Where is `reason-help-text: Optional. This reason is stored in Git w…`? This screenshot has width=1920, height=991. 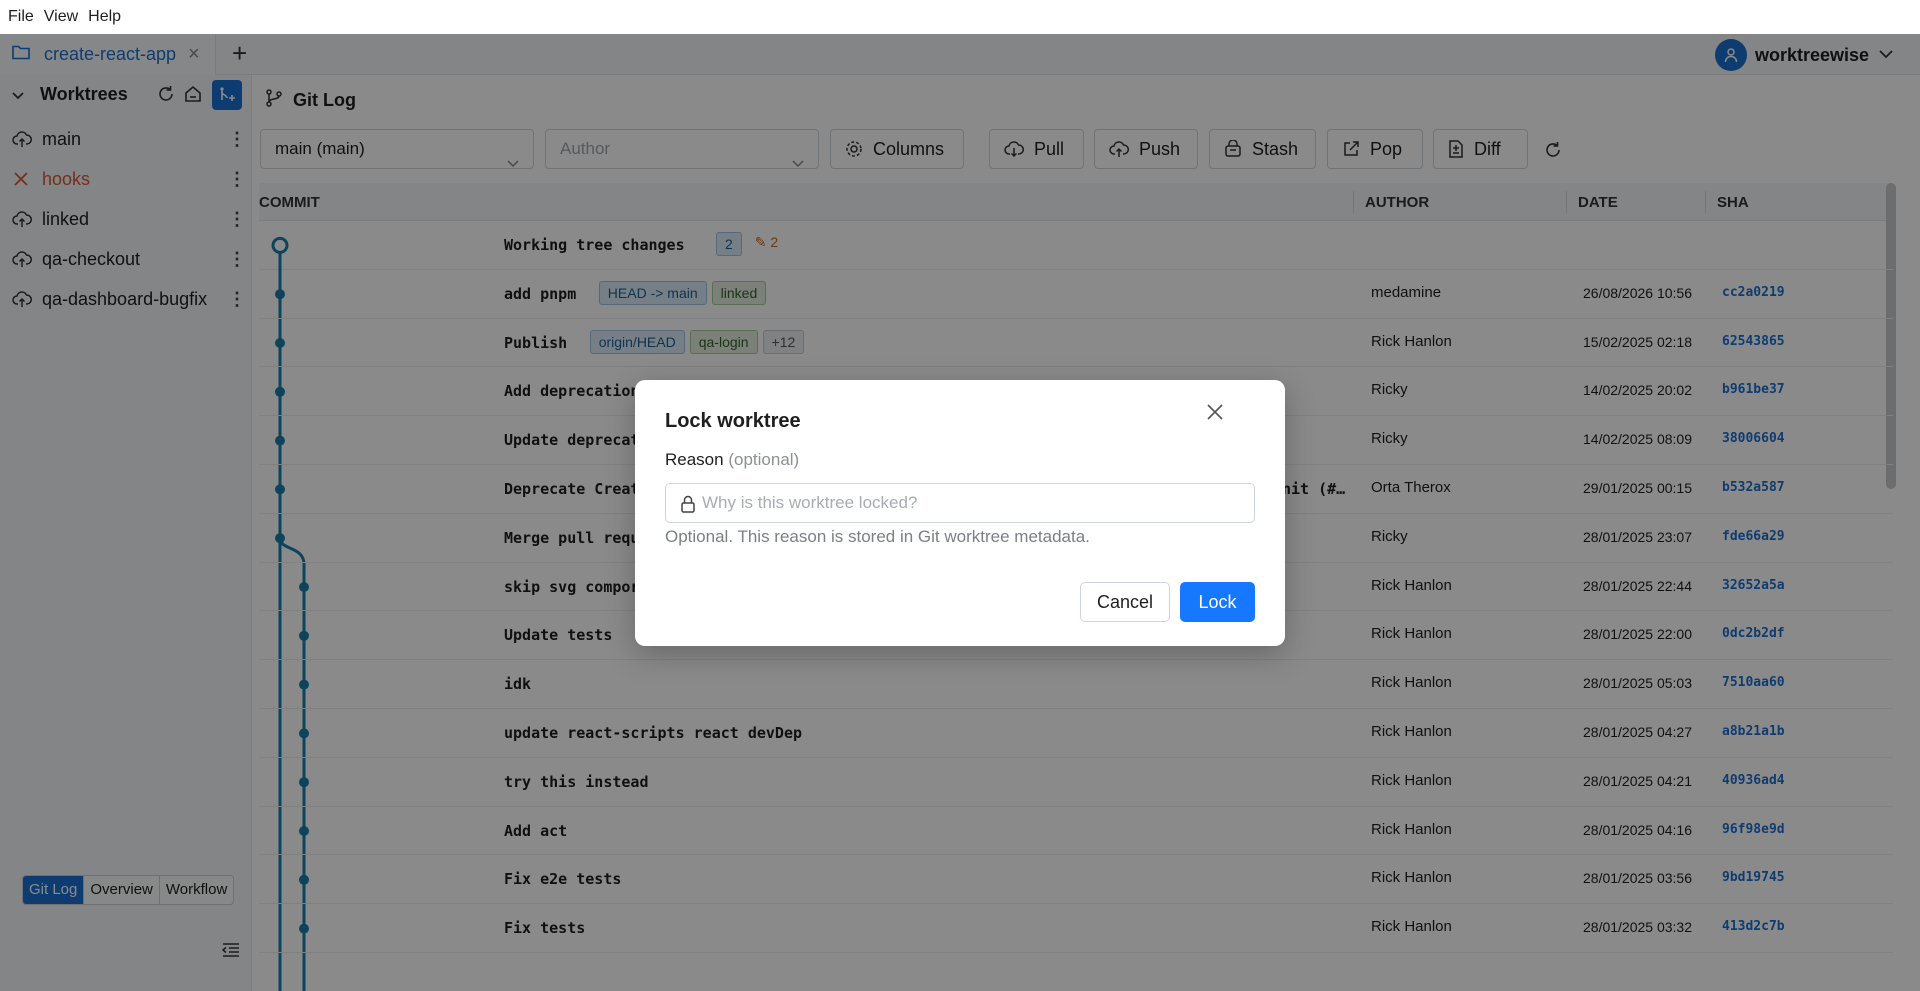
reason-help-text: Optional. This reason is stored in Git w… is located at coordinates (877, 536).